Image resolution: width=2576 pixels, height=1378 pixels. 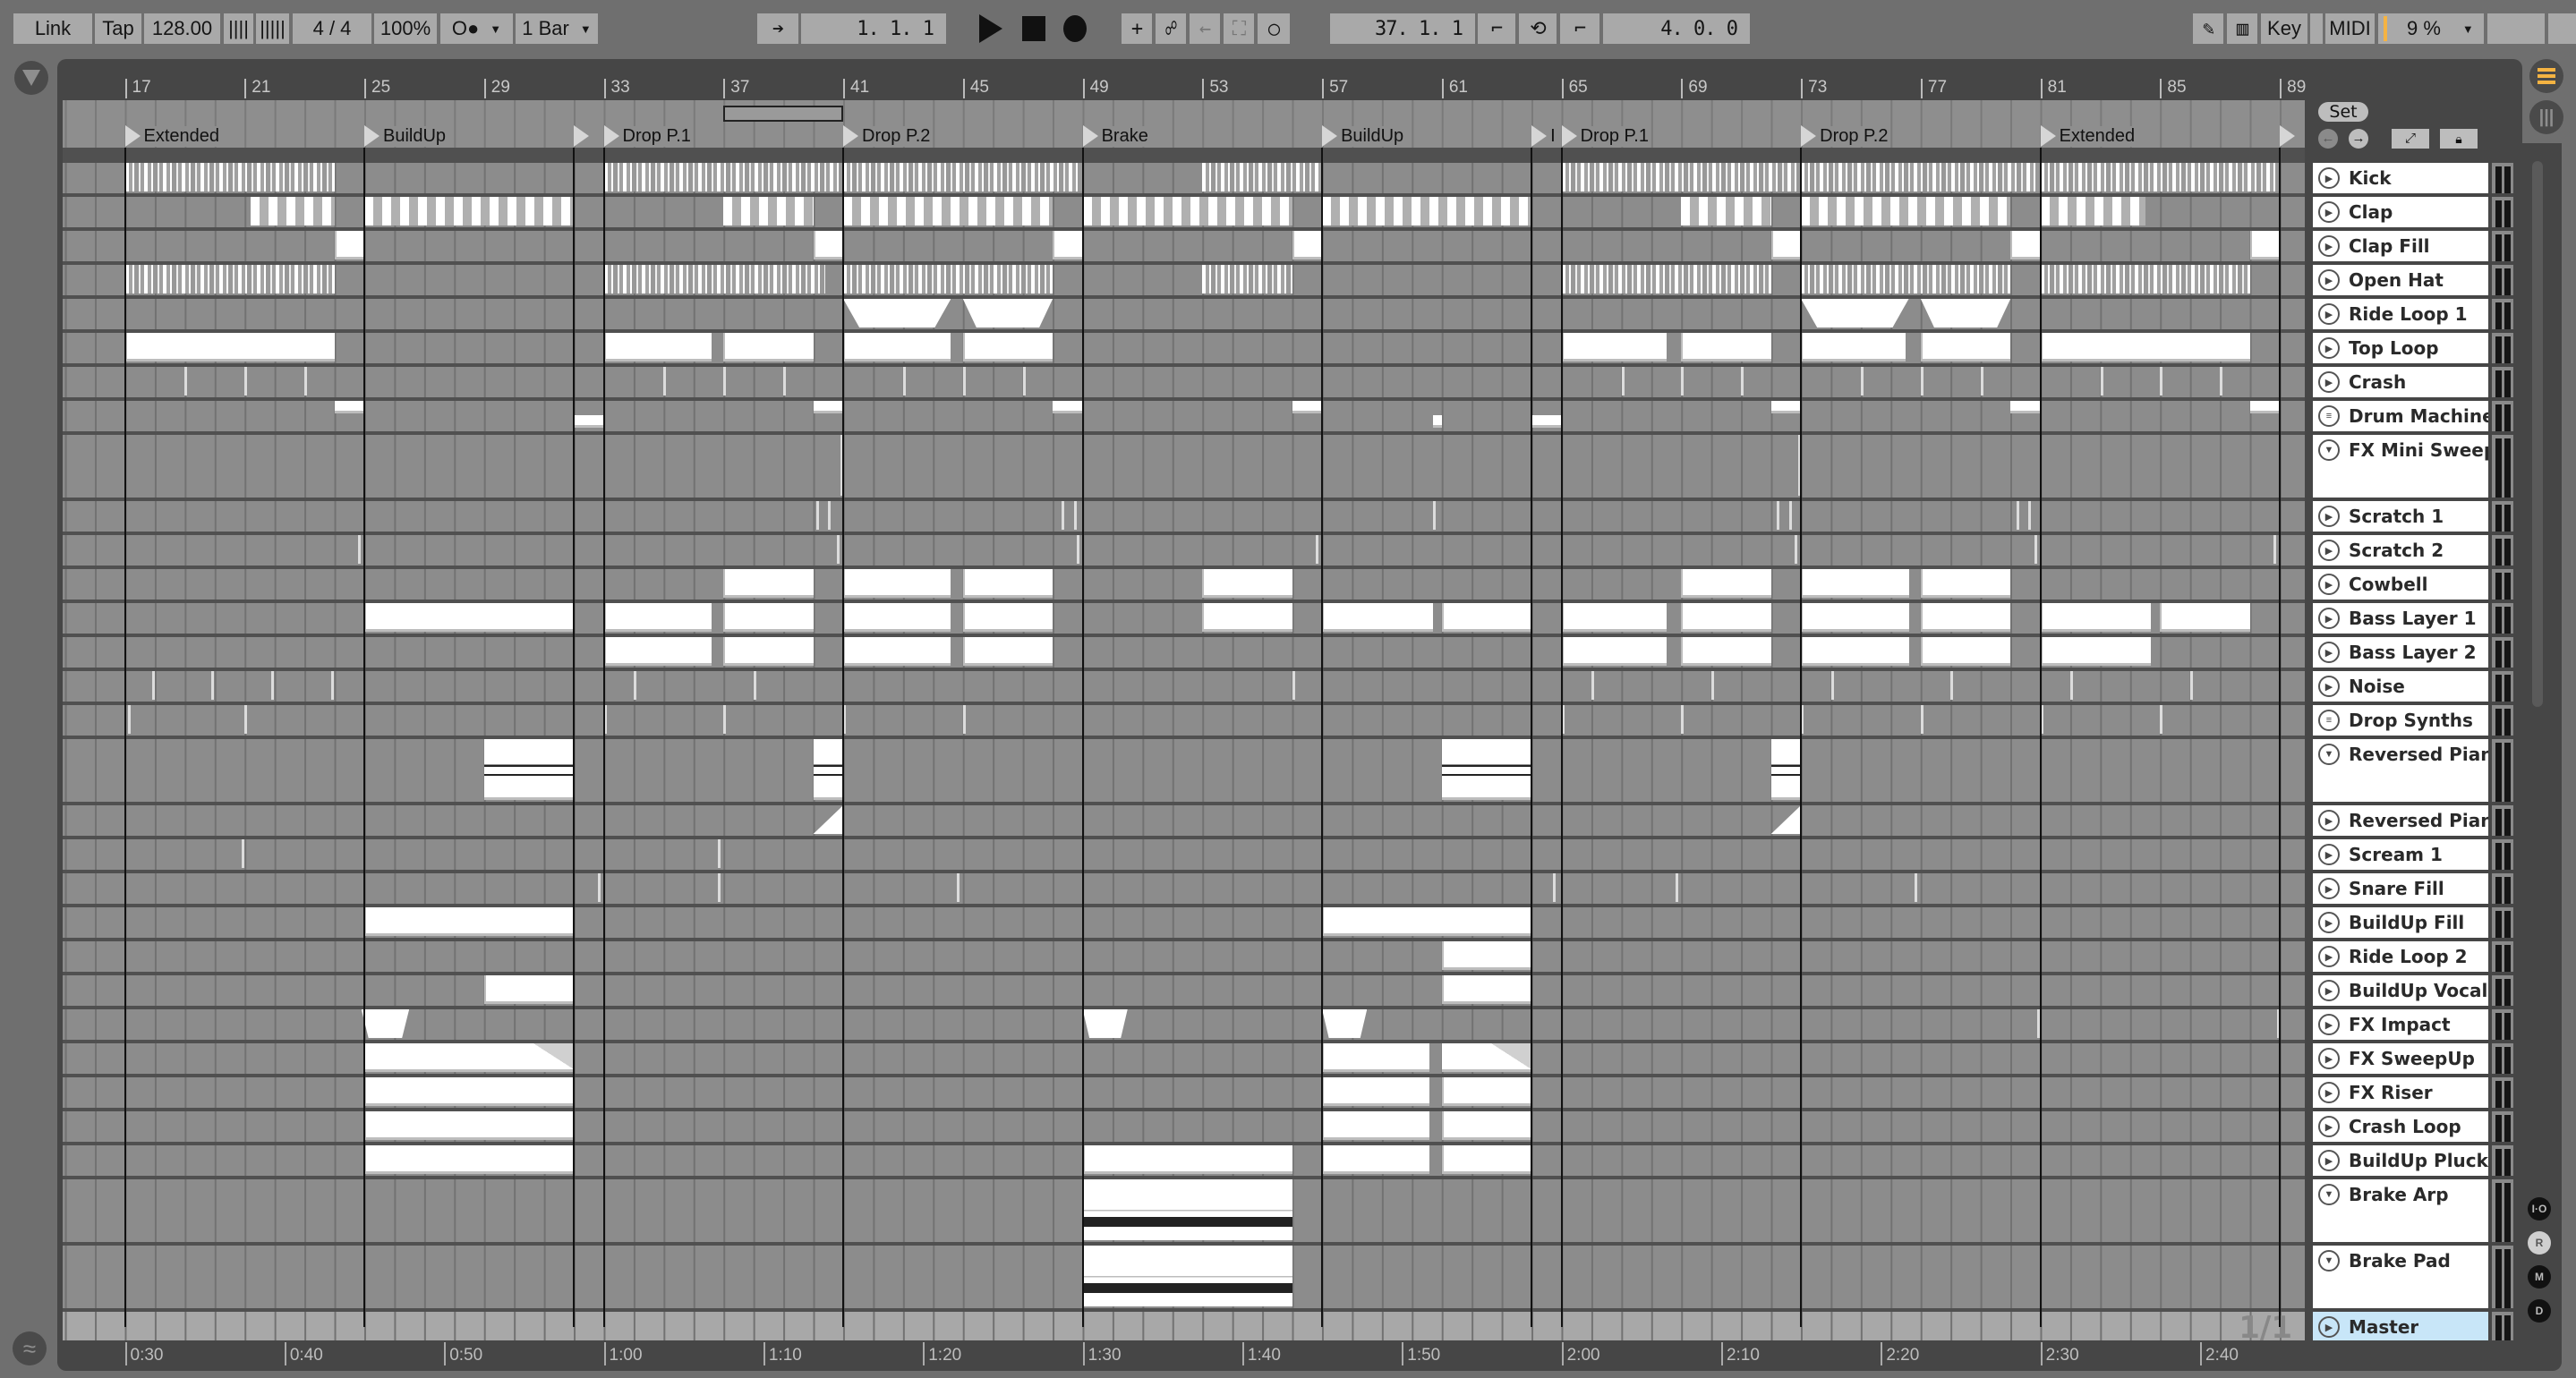 What do you see at coordinates (2414, 1324) in the screenshot?
I see `master-track-header: ▶ Master` at bounding box center [2414, 1324].